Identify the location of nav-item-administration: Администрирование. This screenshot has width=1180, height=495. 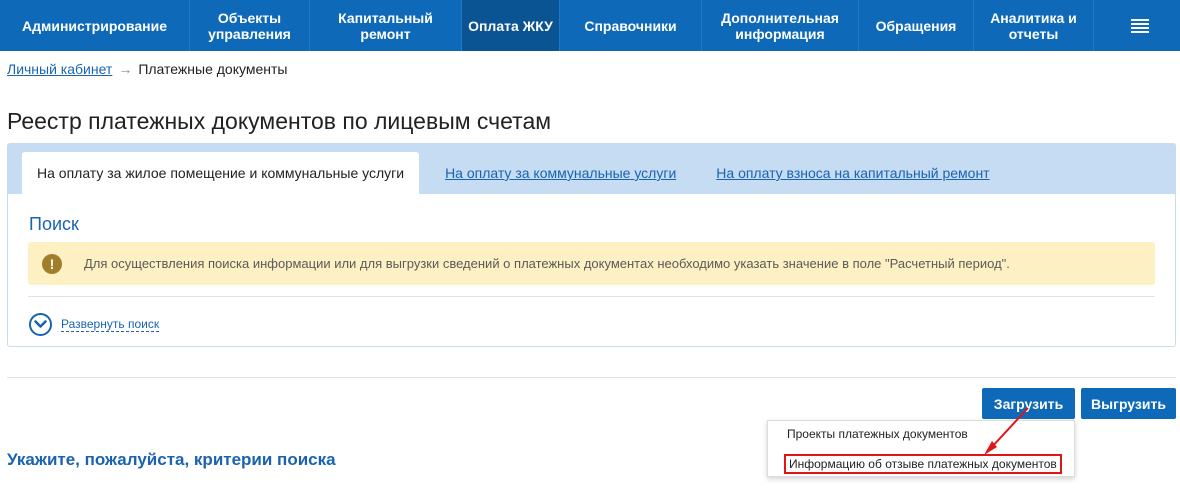
(95, 25).